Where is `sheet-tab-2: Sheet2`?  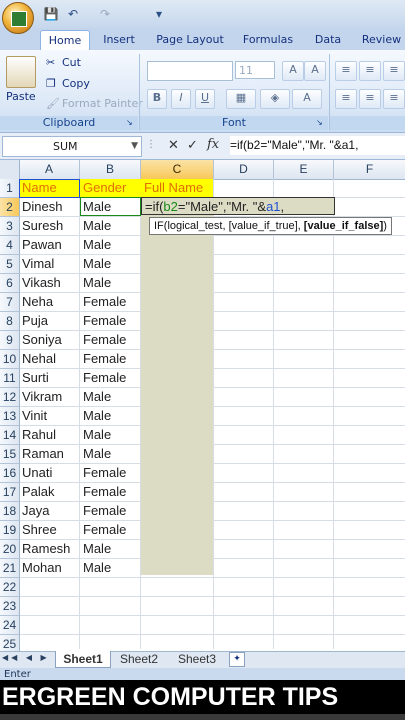
sheet-tab-2: Sheet2 is located at coordinates (139, 659).